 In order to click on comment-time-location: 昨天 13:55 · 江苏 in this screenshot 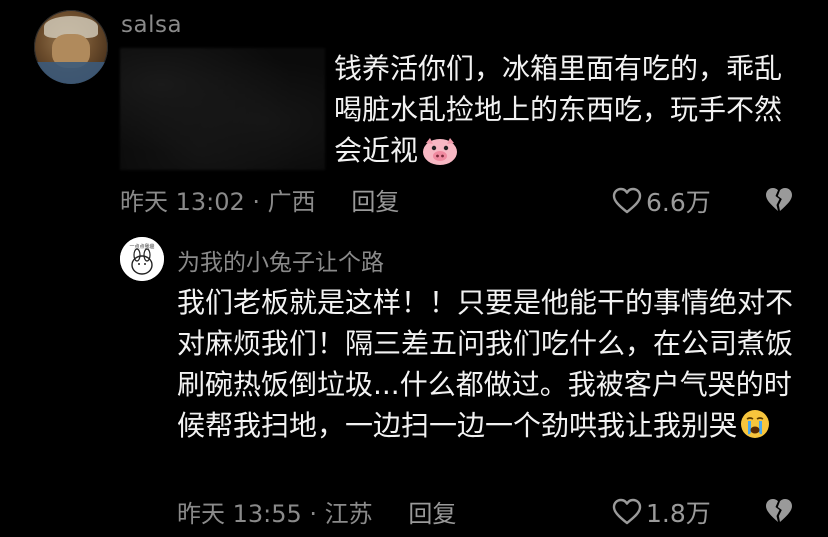, I will do `click(275, 514)`.